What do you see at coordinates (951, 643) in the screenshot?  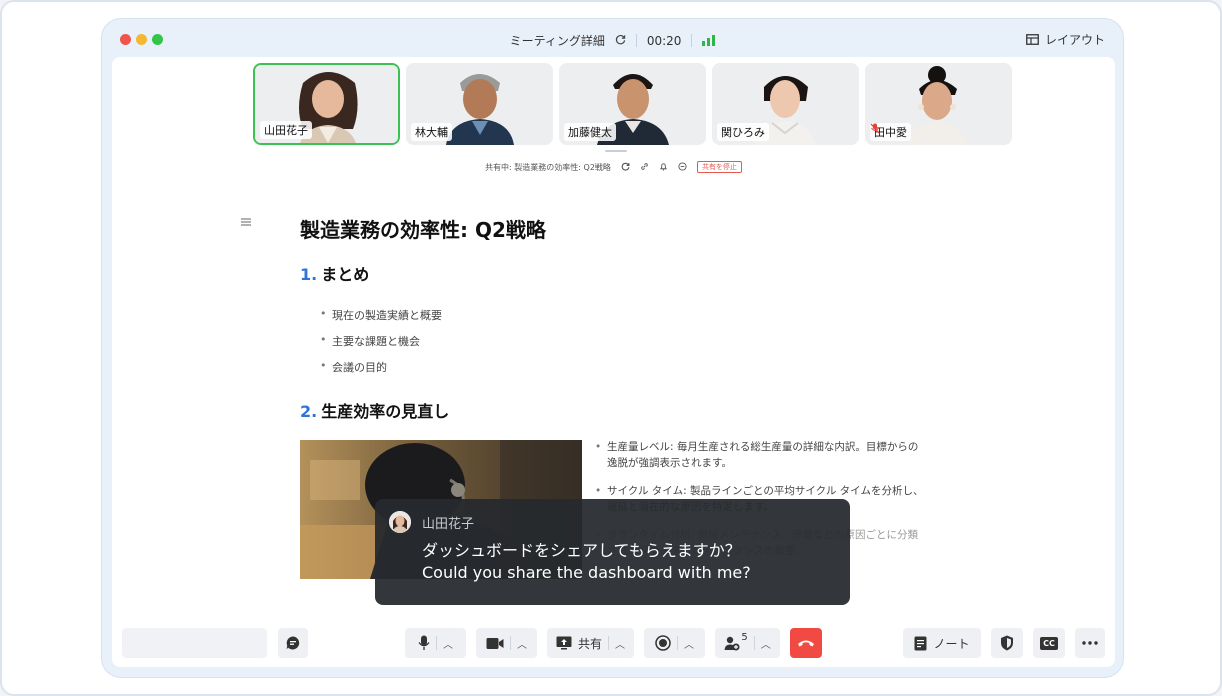 I see `notes-label: ノート` at bounding box center [951, 643].